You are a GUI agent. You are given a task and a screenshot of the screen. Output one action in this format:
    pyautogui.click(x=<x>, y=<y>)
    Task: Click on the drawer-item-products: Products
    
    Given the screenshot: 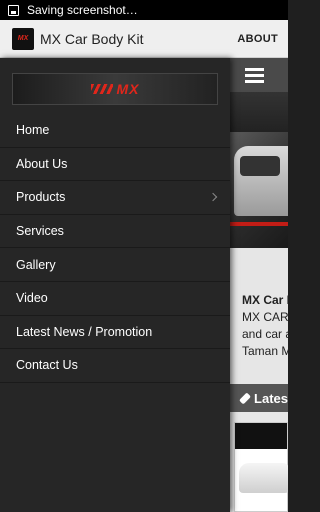 What is the action you would take?
    pyautogui.click(x=115, y=198)
    